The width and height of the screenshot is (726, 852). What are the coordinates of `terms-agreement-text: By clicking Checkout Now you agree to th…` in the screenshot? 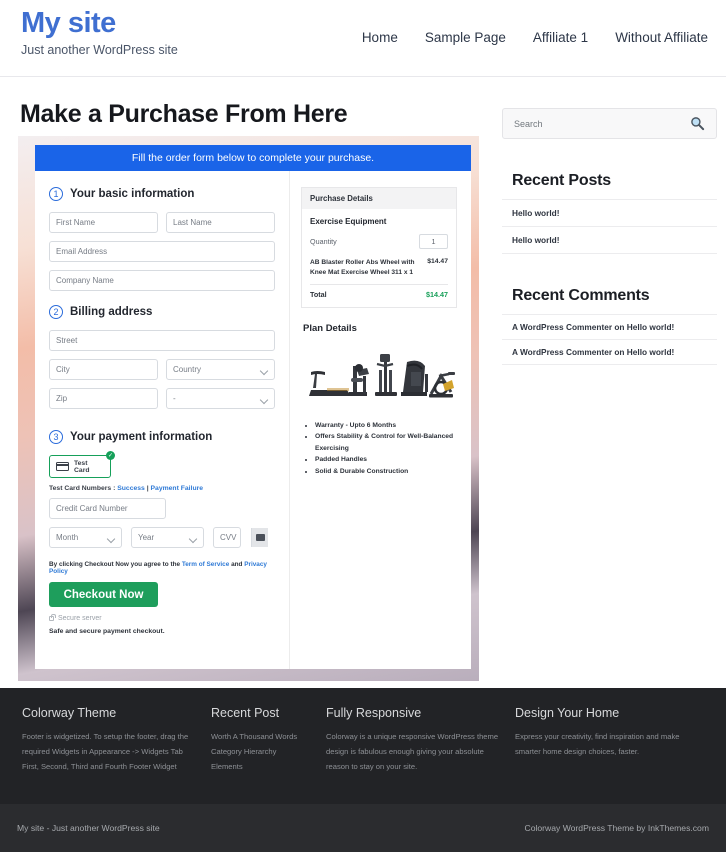 It's located at (162, 568).